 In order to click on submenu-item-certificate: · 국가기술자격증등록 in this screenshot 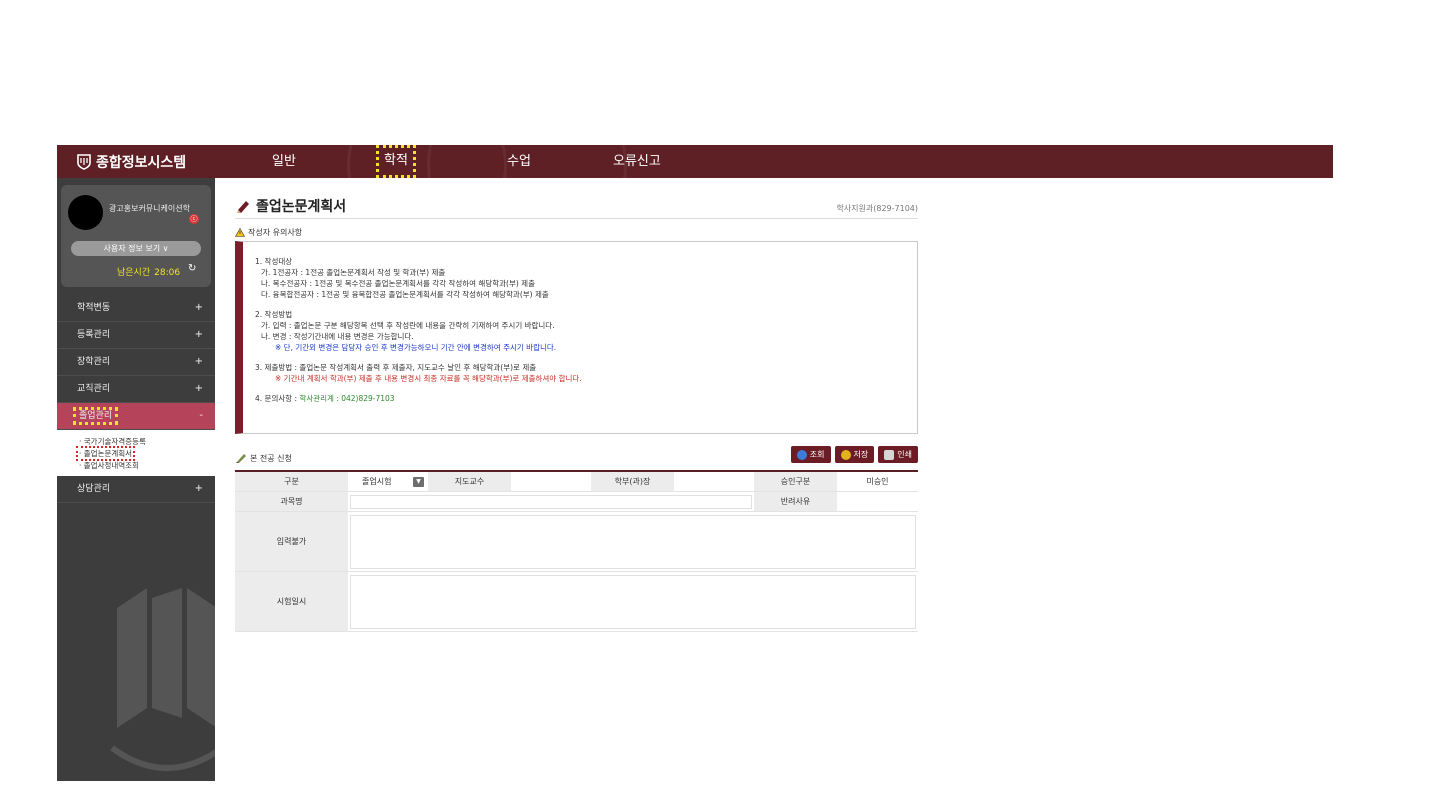, I will do `click(136, 442)`.